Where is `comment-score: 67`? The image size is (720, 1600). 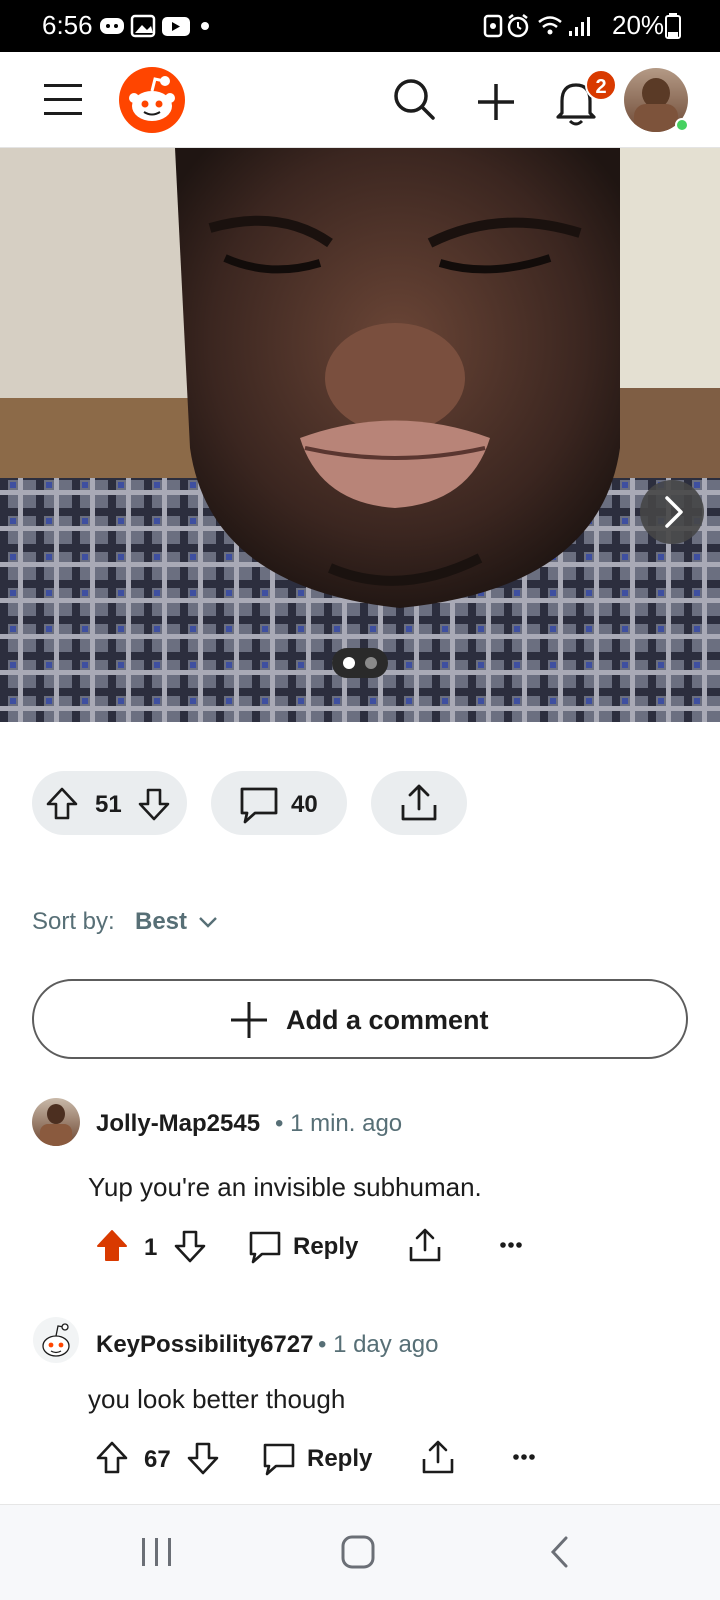 comment-score: 67 is located at coordinates (157, 1459).